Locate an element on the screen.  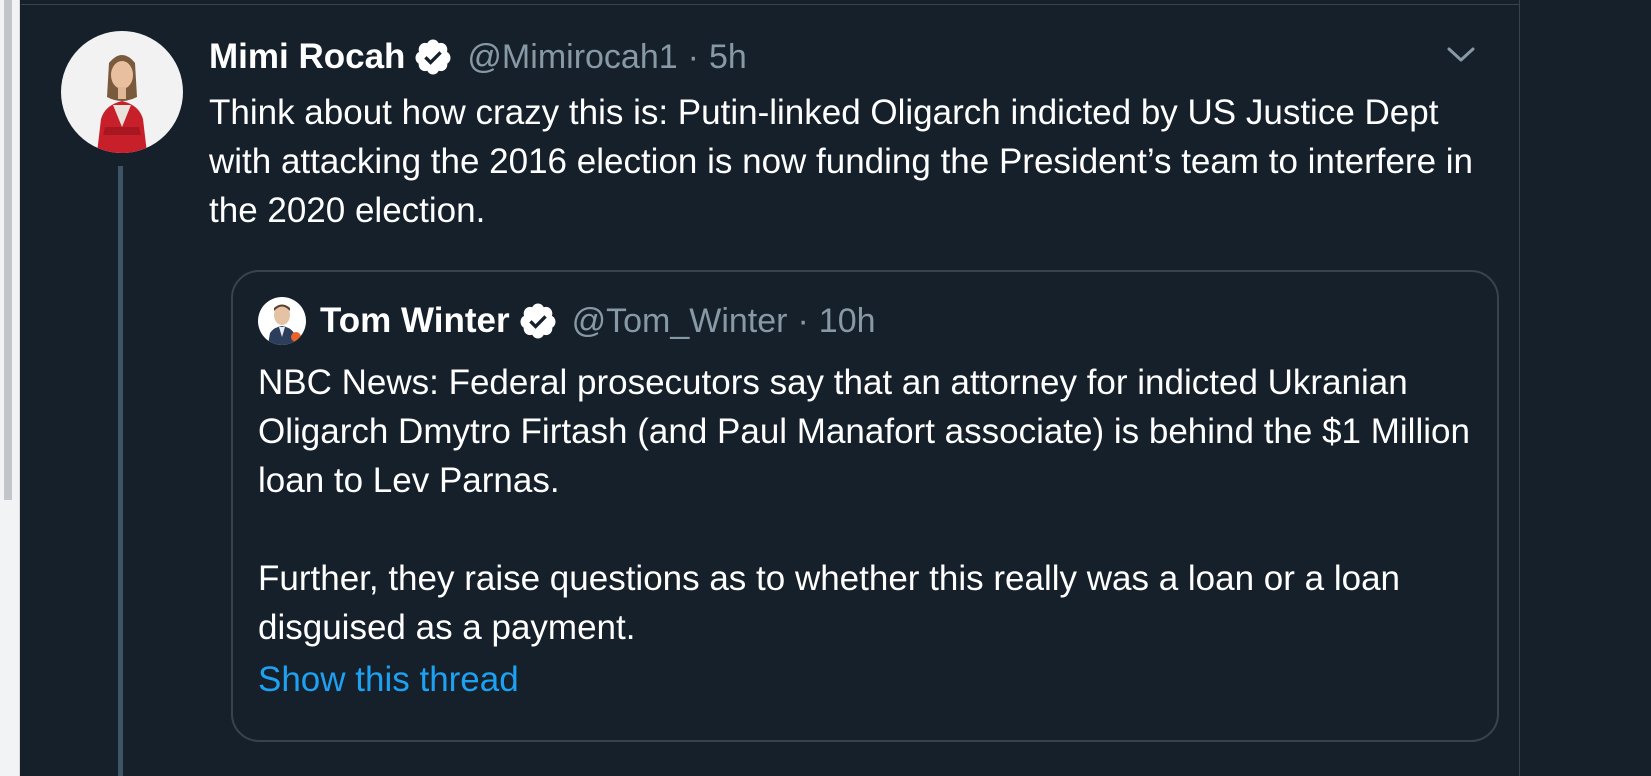
quoted-author-name: Tom Winter is located at coordinates (415, 320).